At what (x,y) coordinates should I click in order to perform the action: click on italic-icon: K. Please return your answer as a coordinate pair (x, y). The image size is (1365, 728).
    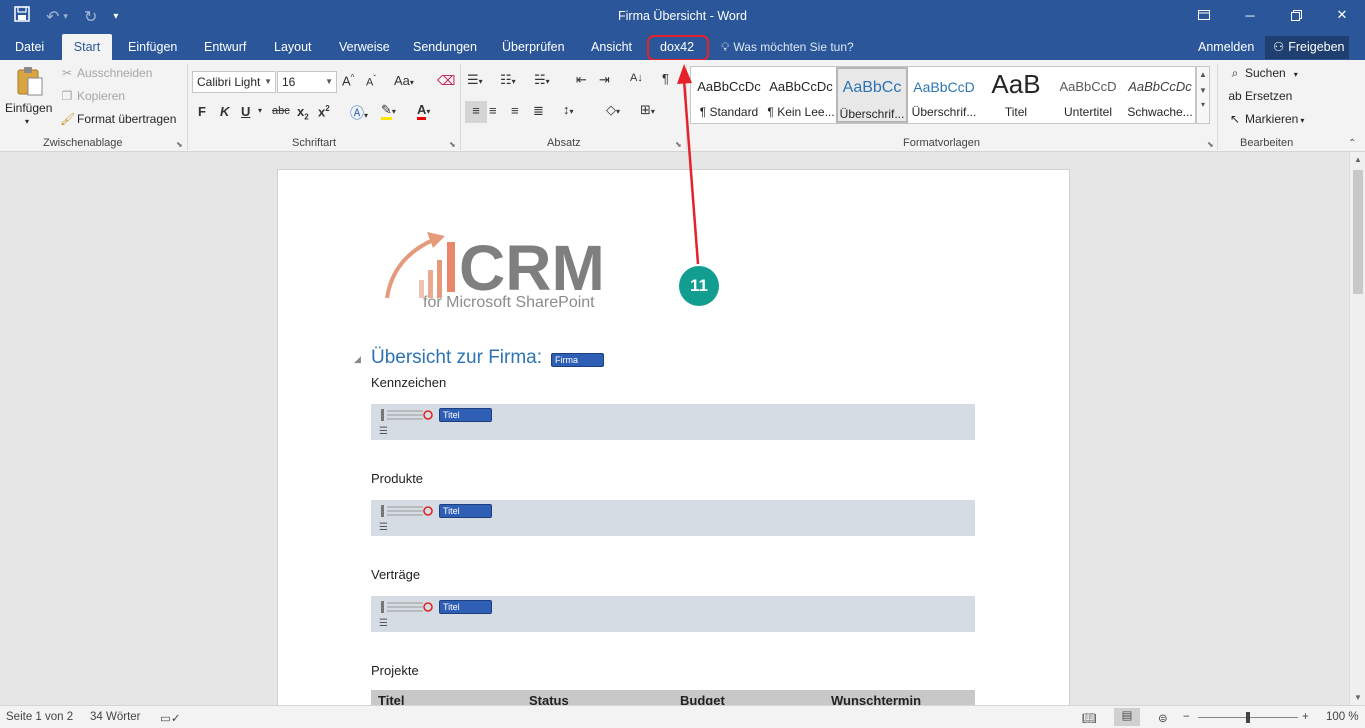
    Looking at the image, I should click on (224, 111).